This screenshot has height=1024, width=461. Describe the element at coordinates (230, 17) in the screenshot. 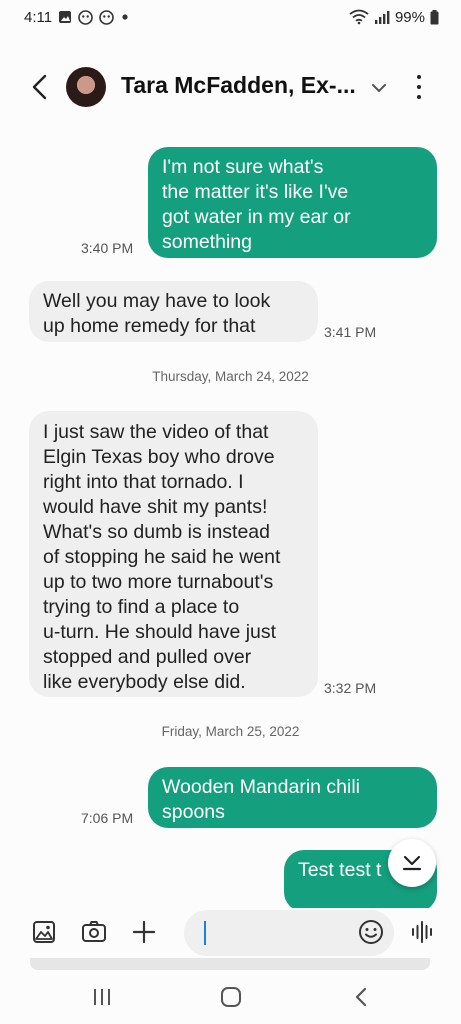

I see `status-bar: 4:11 99%` at that location.